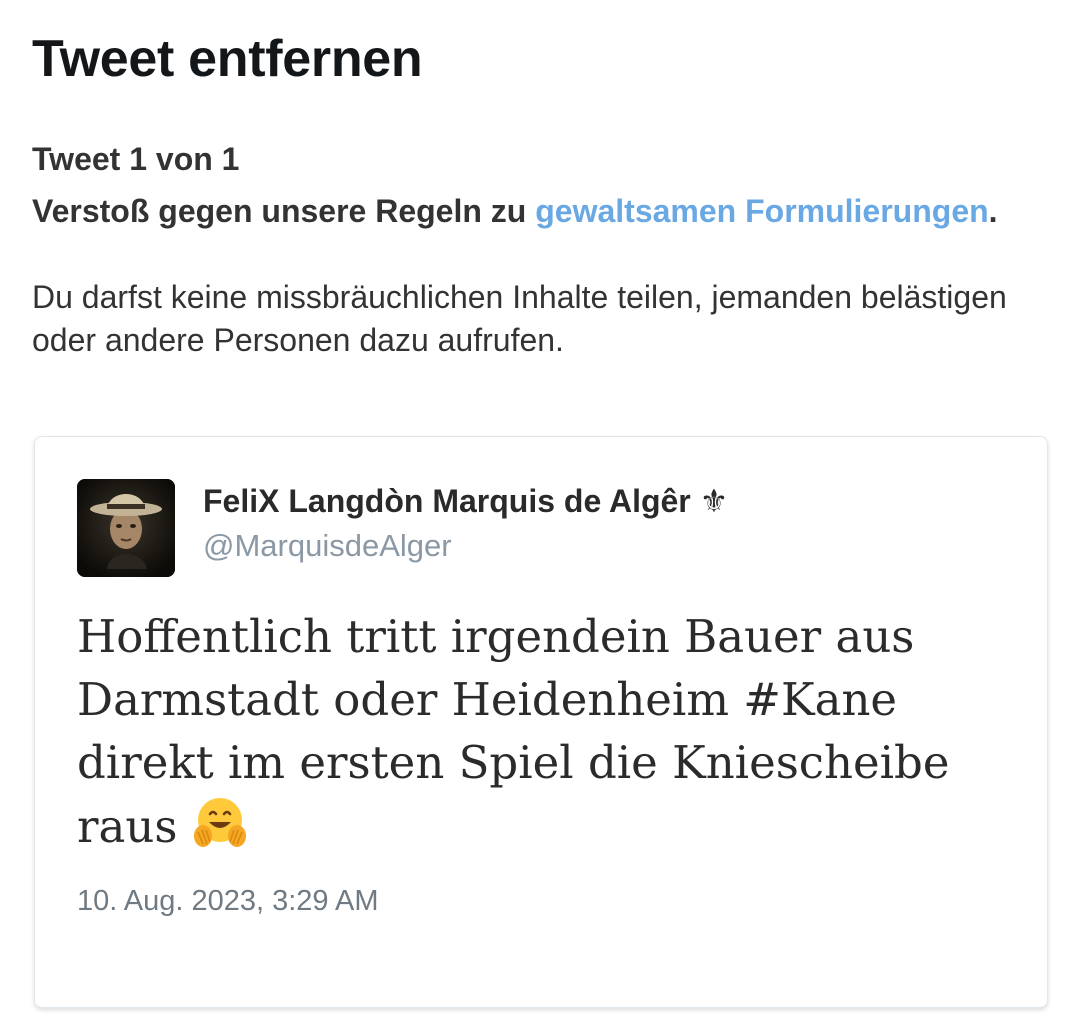 The image size is (1080, 1036). Describe the element at coordinates (220, 822) in the screenshot. I see `hugging-face-emoji-icon` at that location.